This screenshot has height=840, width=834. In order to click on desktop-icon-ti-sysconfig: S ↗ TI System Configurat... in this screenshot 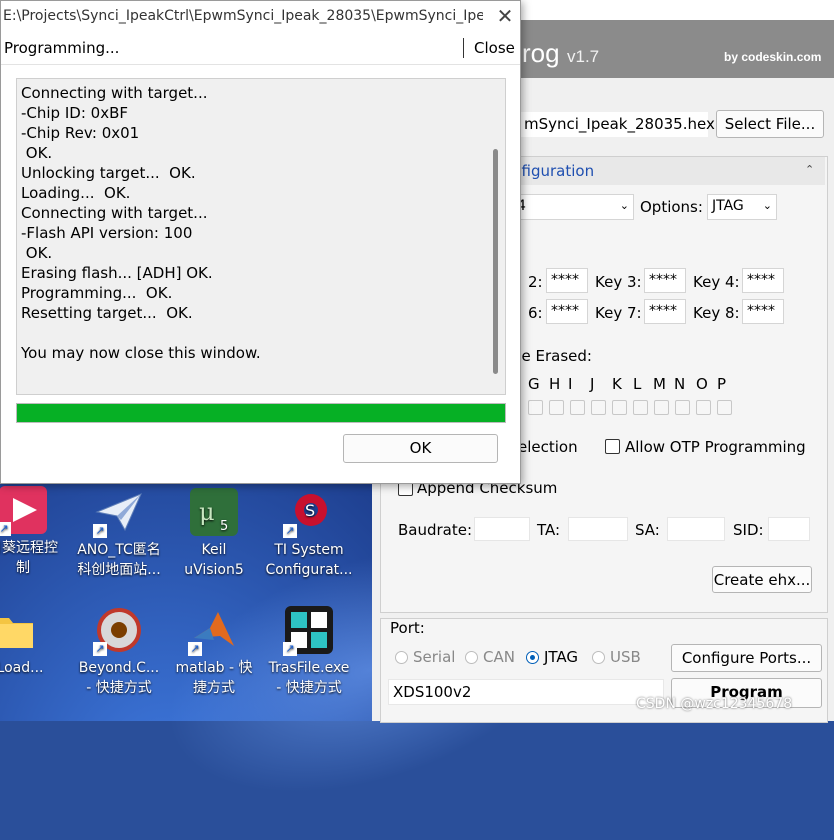, I will do `click(309, 543)`.